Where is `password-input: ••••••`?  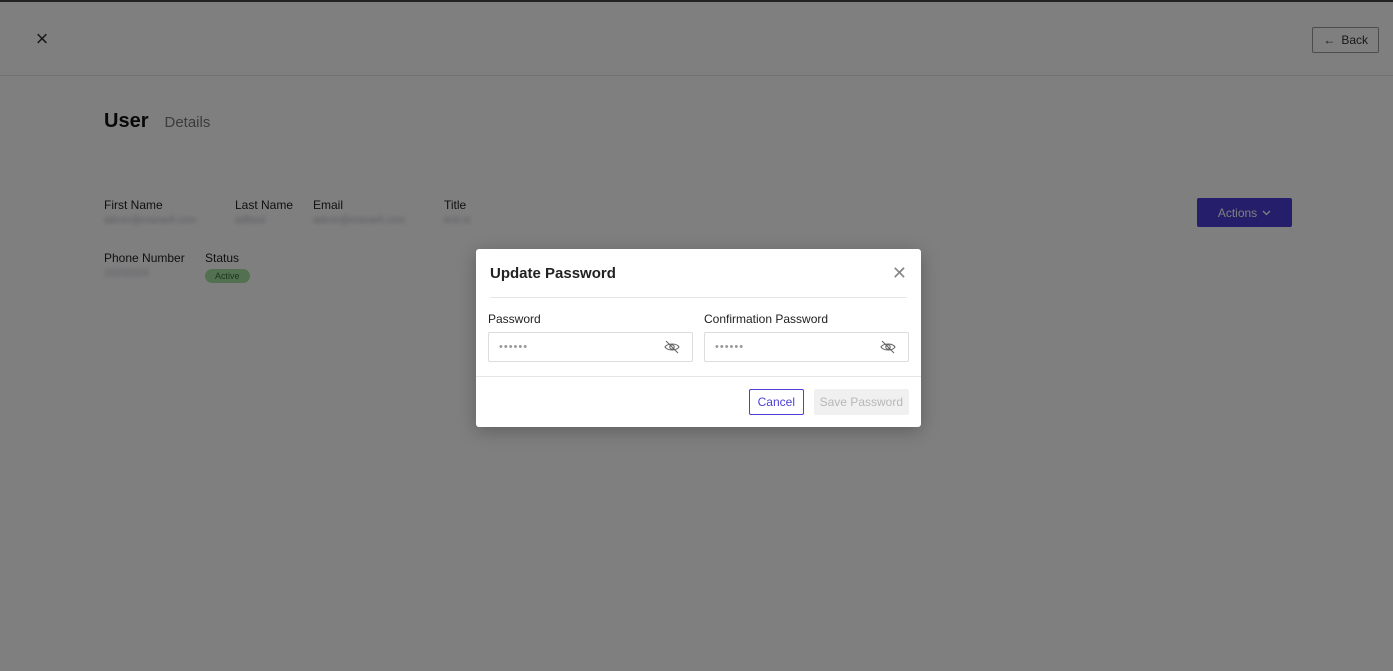 password-input: •••••• is located at coordinates (590, 347).